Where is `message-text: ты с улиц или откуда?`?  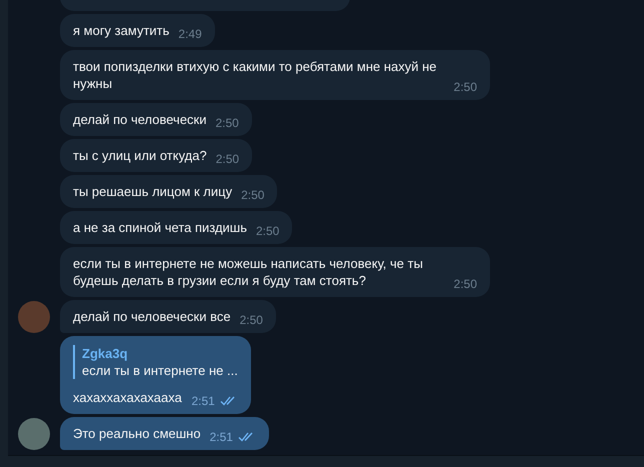 message-text: ты с улиц или откуда? is located at coordinates (140, 156).